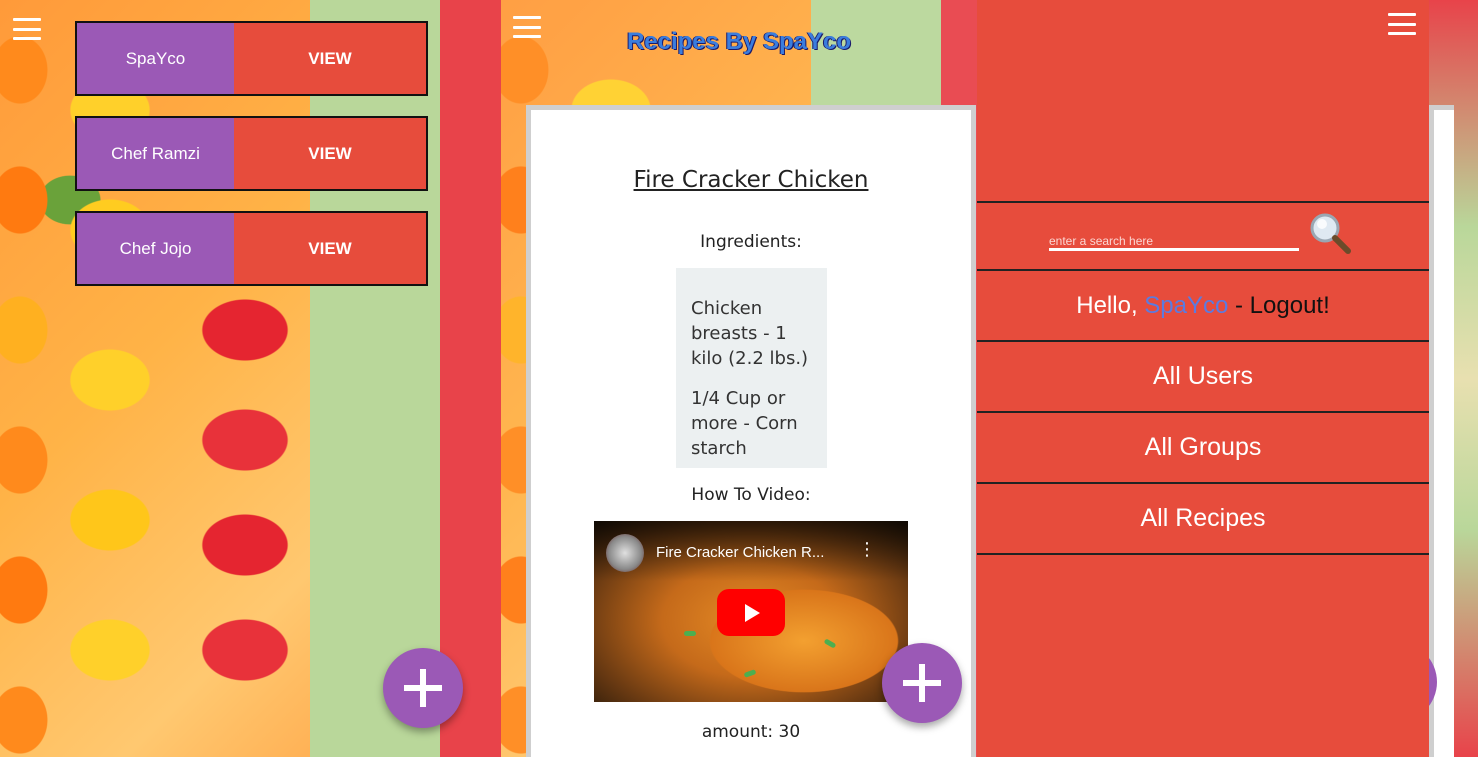  What do you see at coordinates (744, 423) in the screenshot?
I see `ingredient-item: 1/4 Cup or more - Corn starch` at bounding box center [744, 423].